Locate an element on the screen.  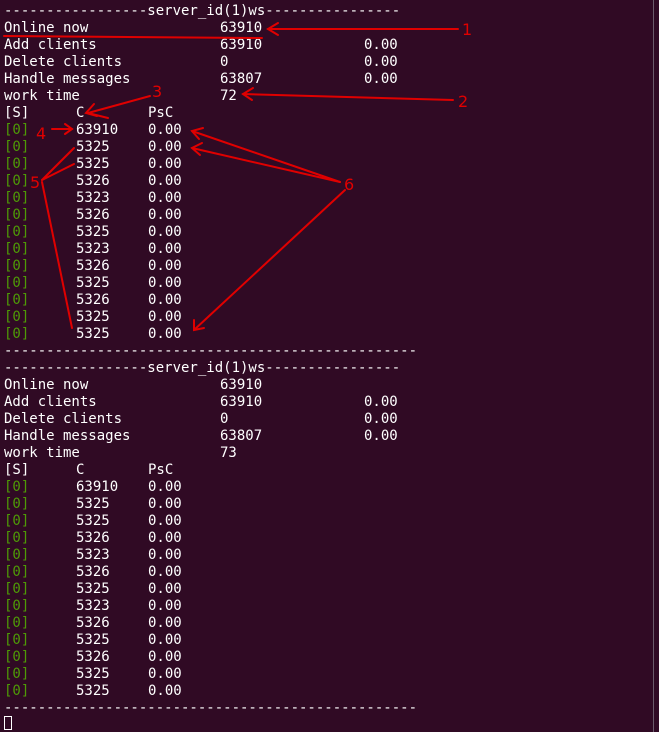
stat-label: Online now is located at coordinates (46, 28).